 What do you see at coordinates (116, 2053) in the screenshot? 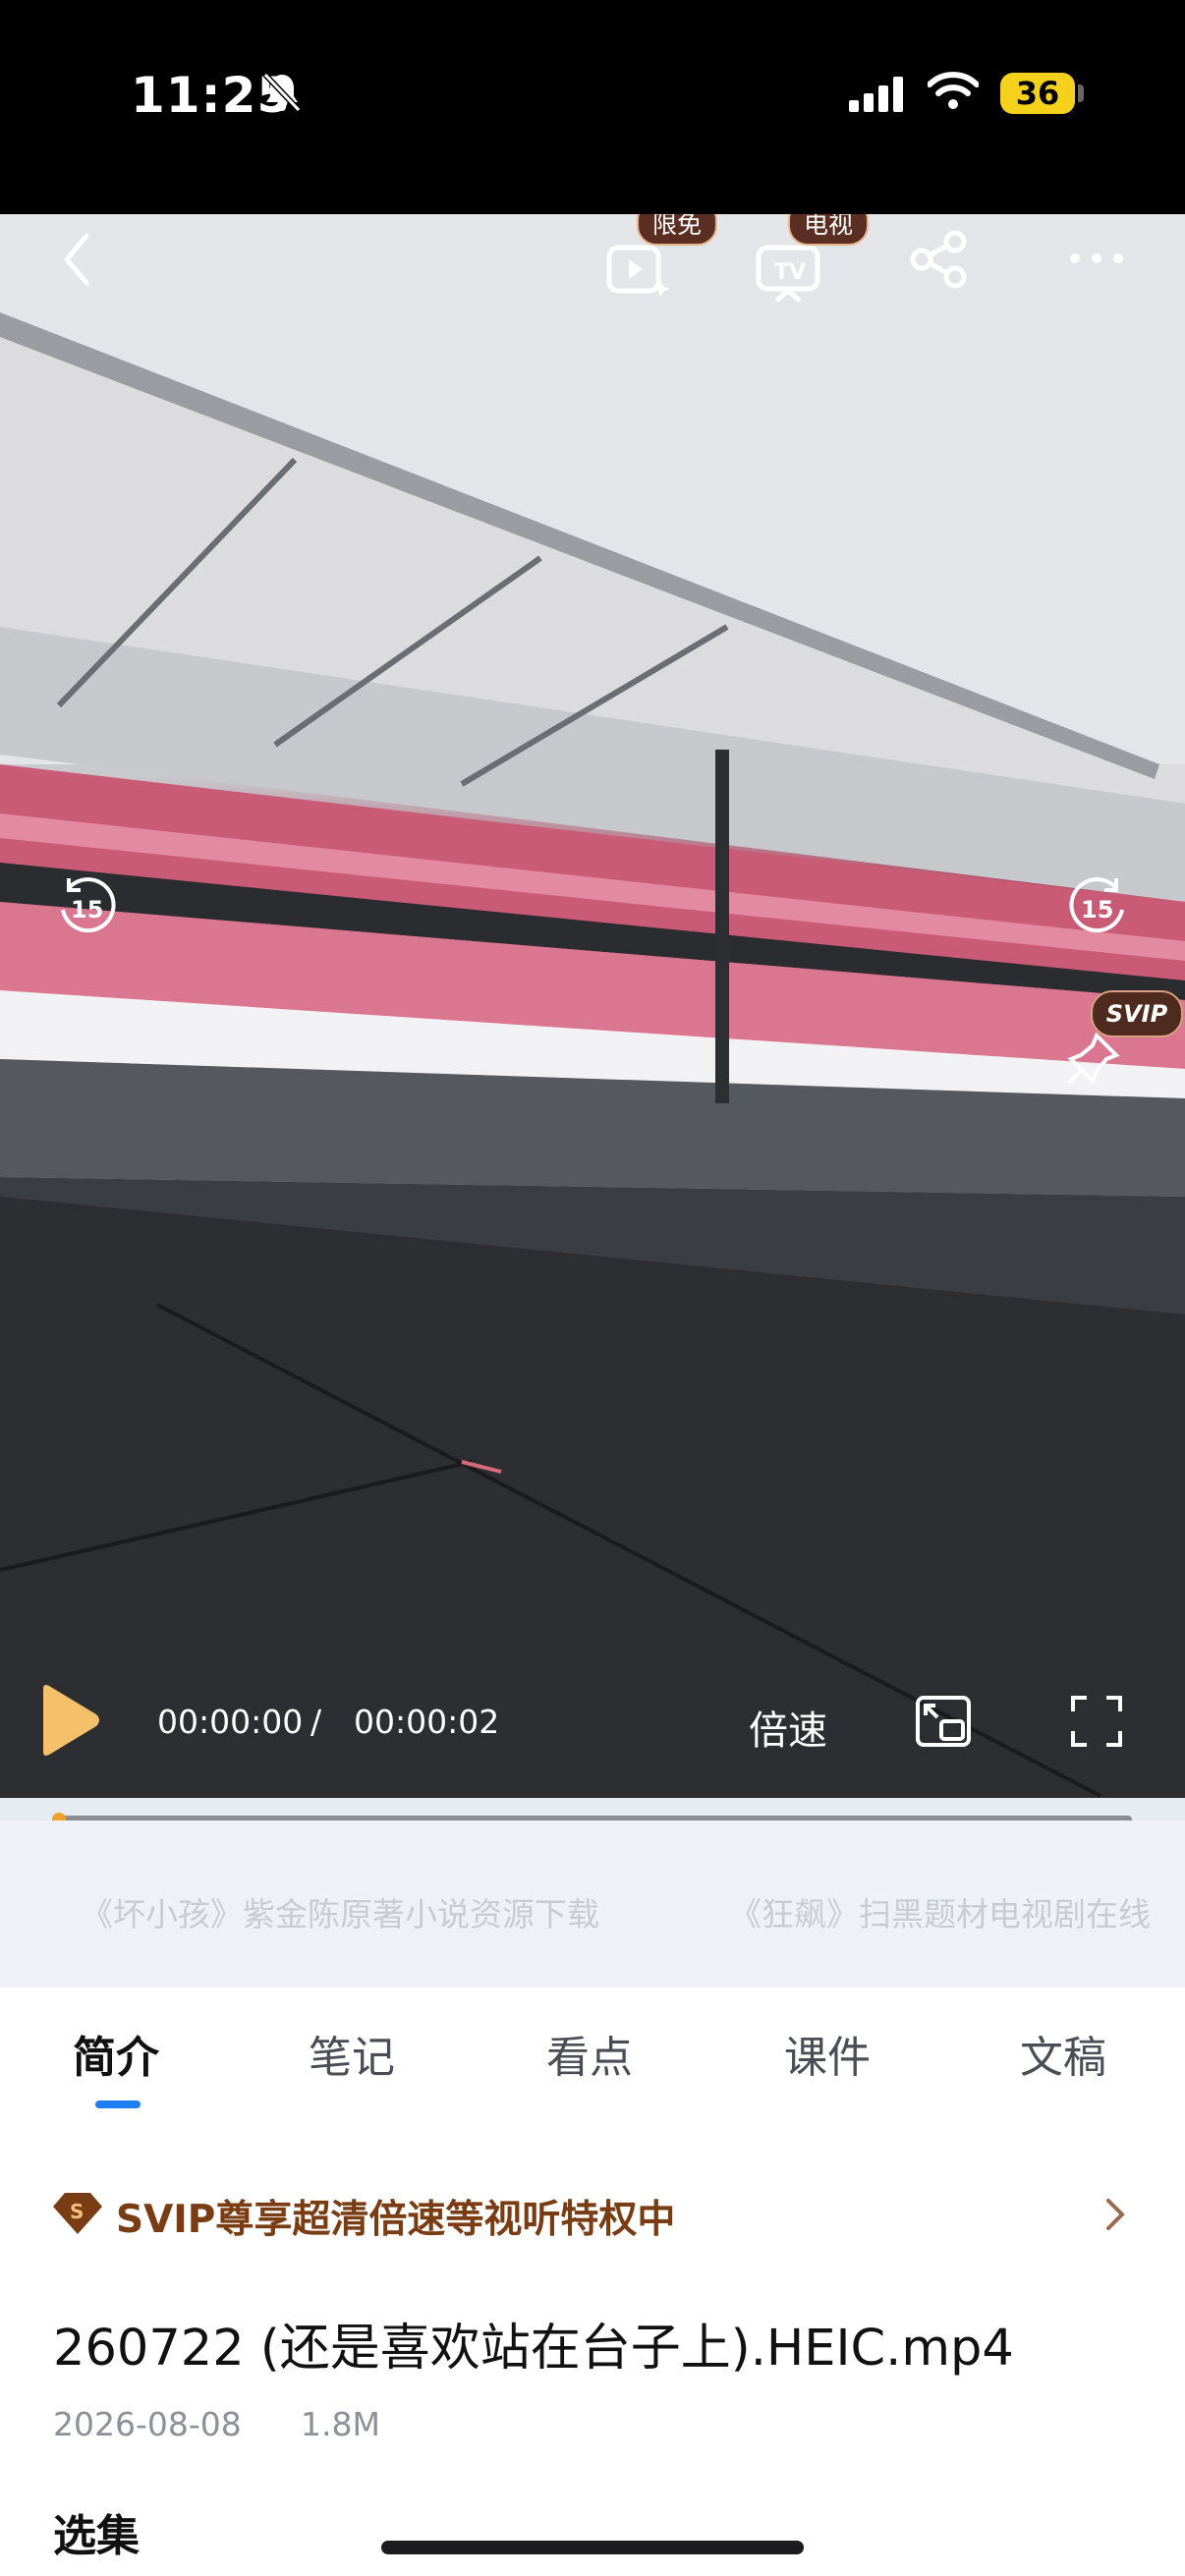
I see `tab-intro: 简介` at bounding box center [116, 2053].